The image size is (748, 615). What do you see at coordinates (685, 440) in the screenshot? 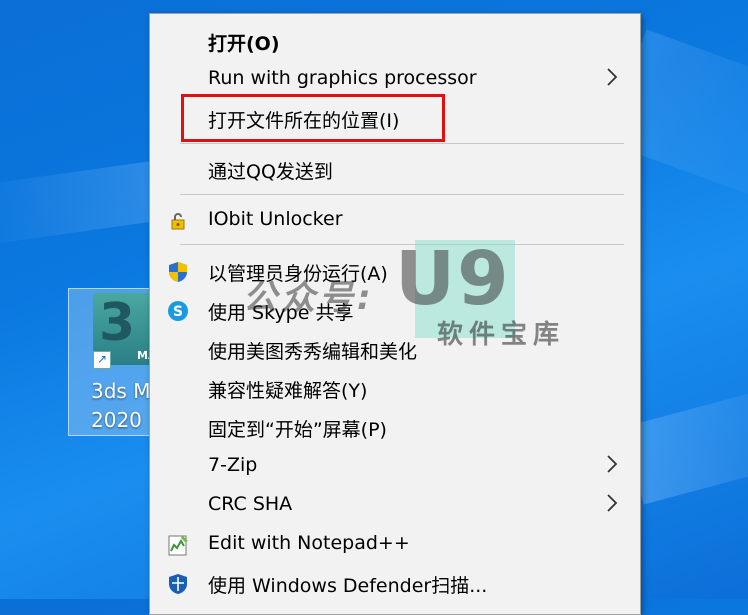
I see `wallpaper-light-ray` at bounding box center [685, 440].